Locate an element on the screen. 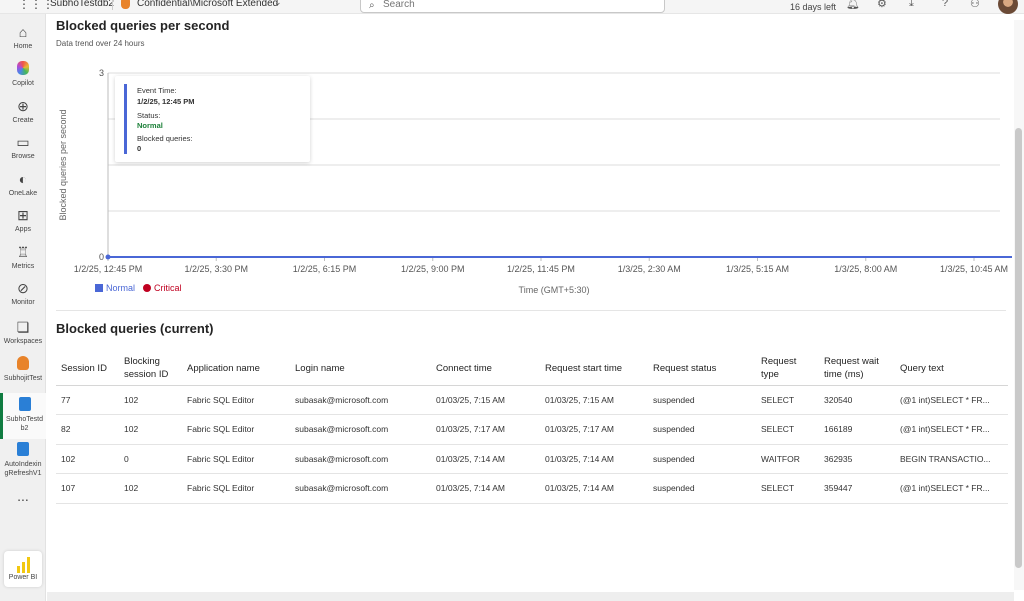  table-cell: 362935 is located at coordinates (857, 459).